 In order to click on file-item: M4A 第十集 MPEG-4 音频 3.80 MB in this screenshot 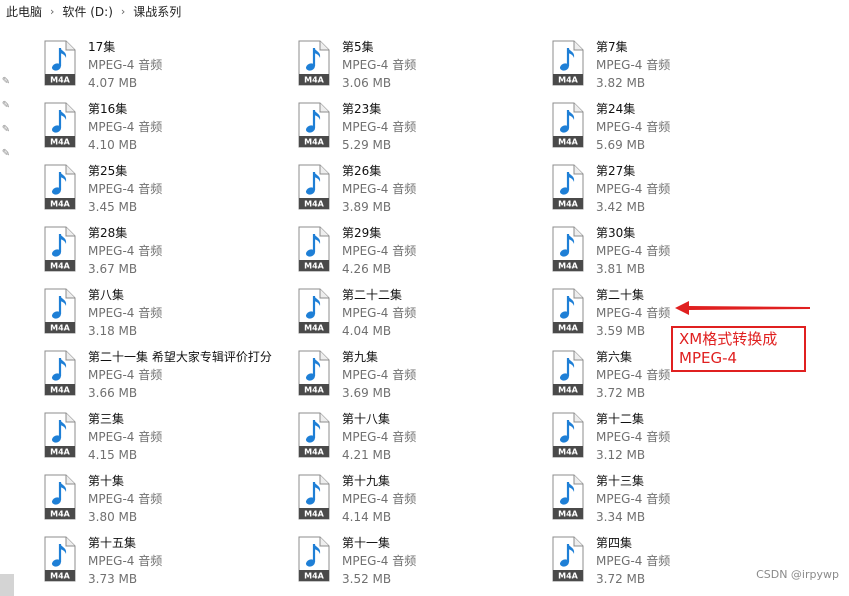, I will do `click(170, 503)`.